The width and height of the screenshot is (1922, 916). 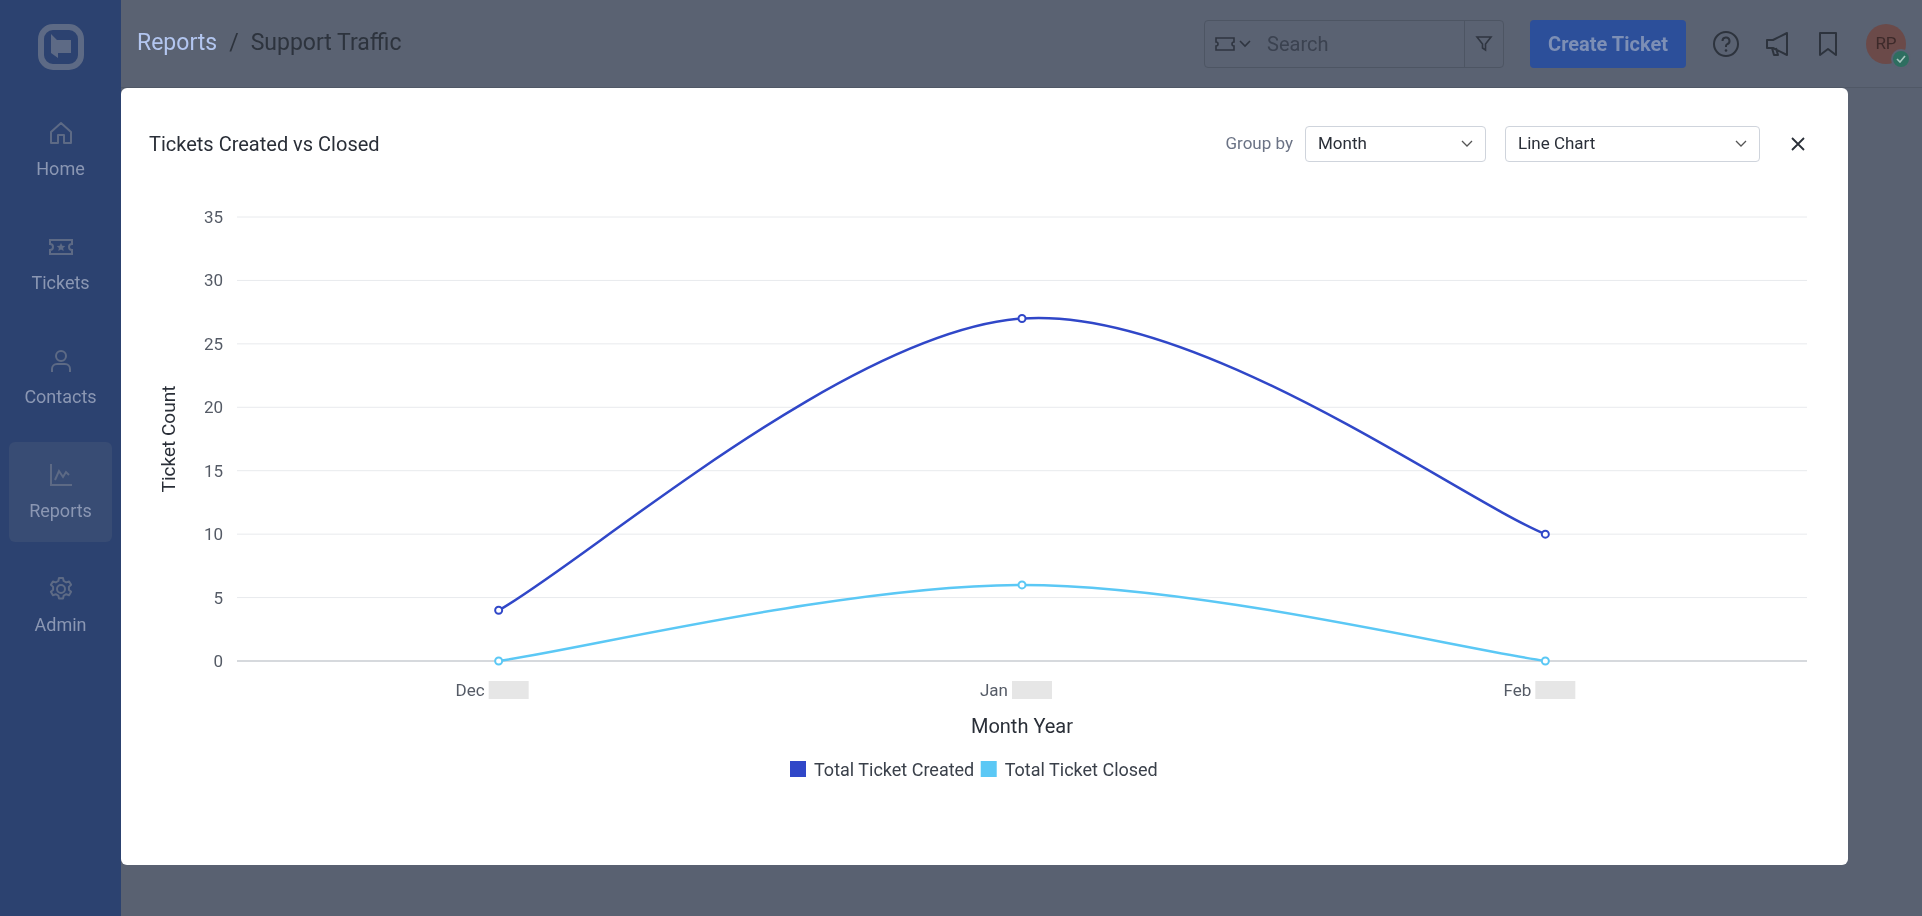 I want to click on group-by-label: Group by, so click(x=1259, y=144).